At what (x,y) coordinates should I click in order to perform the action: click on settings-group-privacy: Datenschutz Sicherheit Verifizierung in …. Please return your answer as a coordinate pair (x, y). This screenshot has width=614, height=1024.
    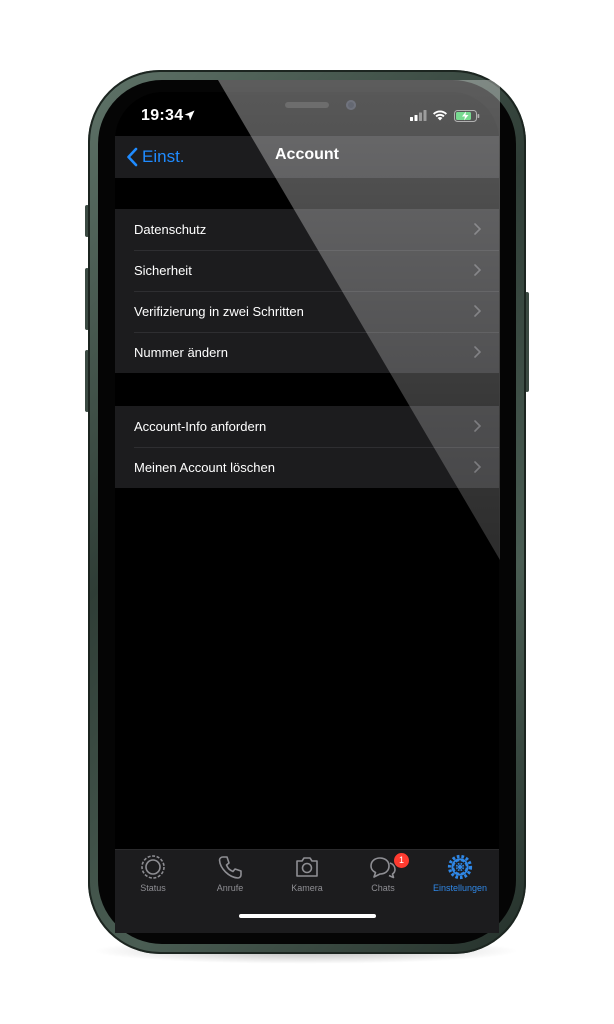
    Looking at the image, I should click on (307, 291).